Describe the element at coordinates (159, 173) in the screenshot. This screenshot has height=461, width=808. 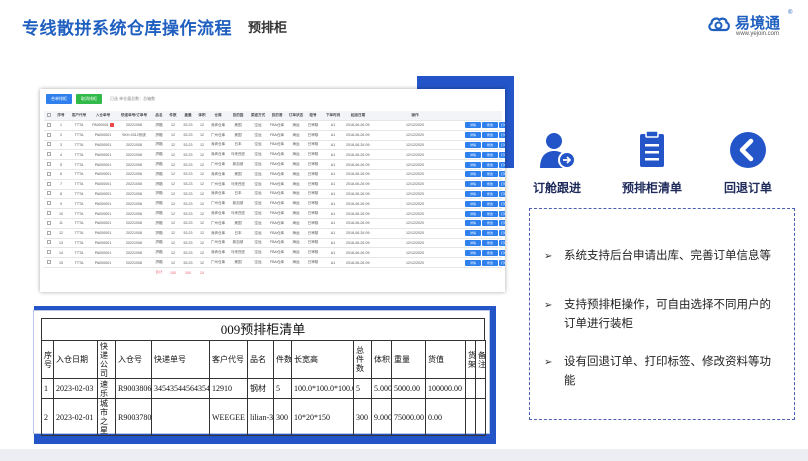
I see `table-cell: 拼箱` at that location.